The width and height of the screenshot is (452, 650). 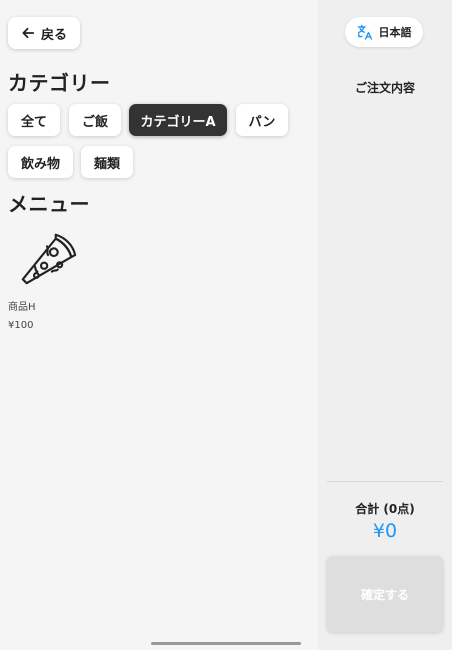 What do you see at coordinates (21, 325) in the screenshot?
I see `menu-item-price: ¥100` at bounding box center [21, 325].